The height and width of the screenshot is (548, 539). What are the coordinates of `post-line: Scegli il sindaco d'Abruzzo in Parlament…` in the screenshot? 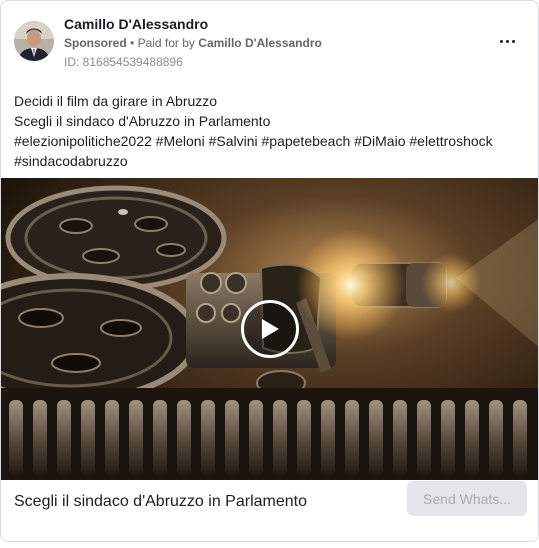 It's located at (142, 121).